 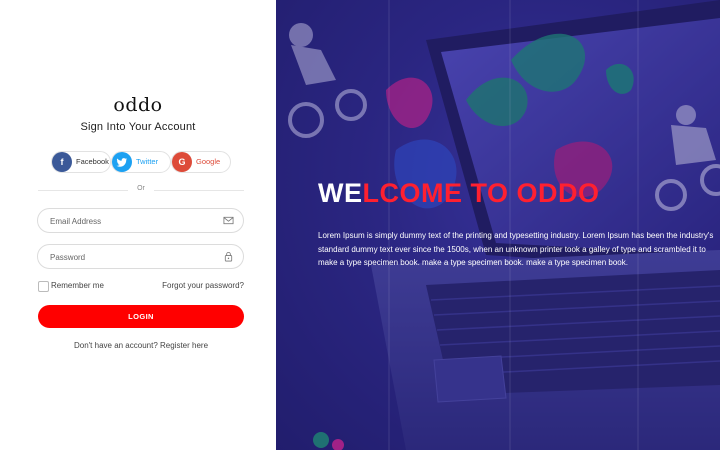 What do you see at coordinates (92, 161) in the screenshot?
I see `facebook-label: Facebook` at bounding box center [92, 161].